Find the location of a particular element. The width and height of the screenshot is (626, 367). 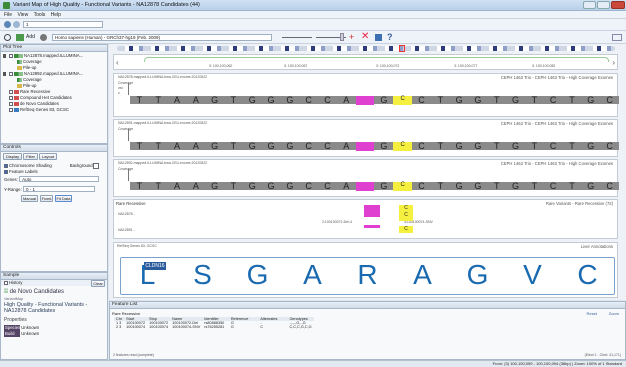

gene-icon is located at coordinates (16, 109).